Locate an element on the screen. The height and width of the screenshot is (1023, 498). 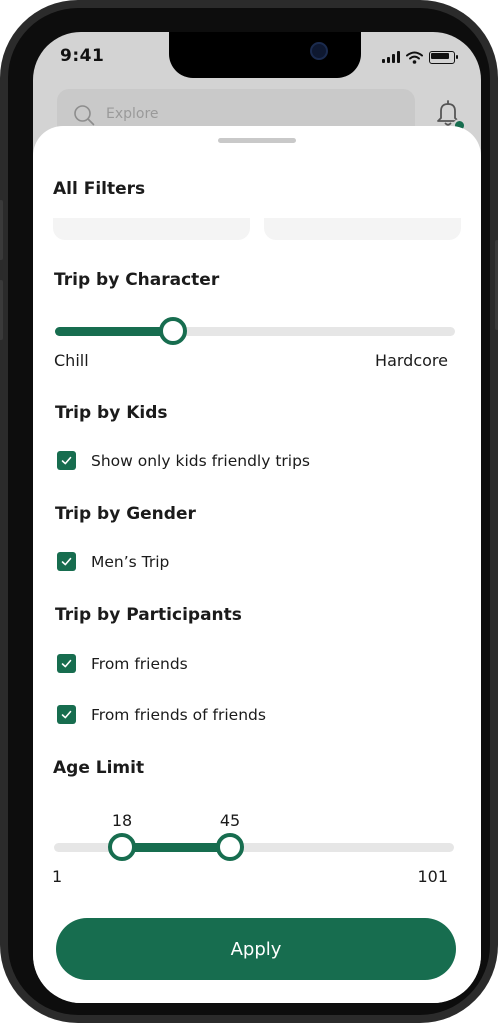
friends-of-friends-label: From friends of friends is located at coordinates (178, 715).